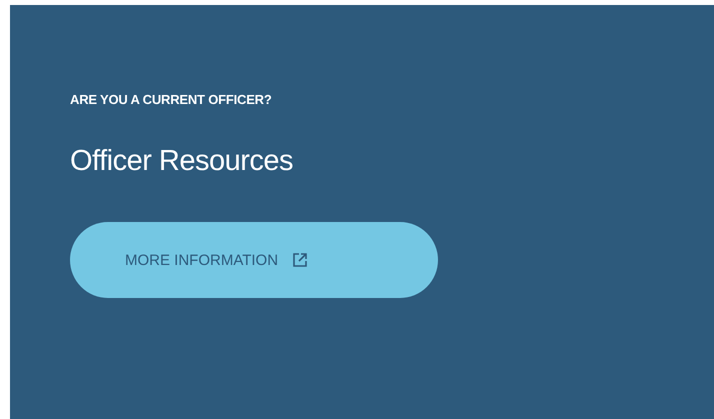 The height and width of the screenshot is (419, 714). What do you see at coordinates (182, 161) in the screenshot?
I see `promo-title: Officer Resources` at bounding box center [182, 161].